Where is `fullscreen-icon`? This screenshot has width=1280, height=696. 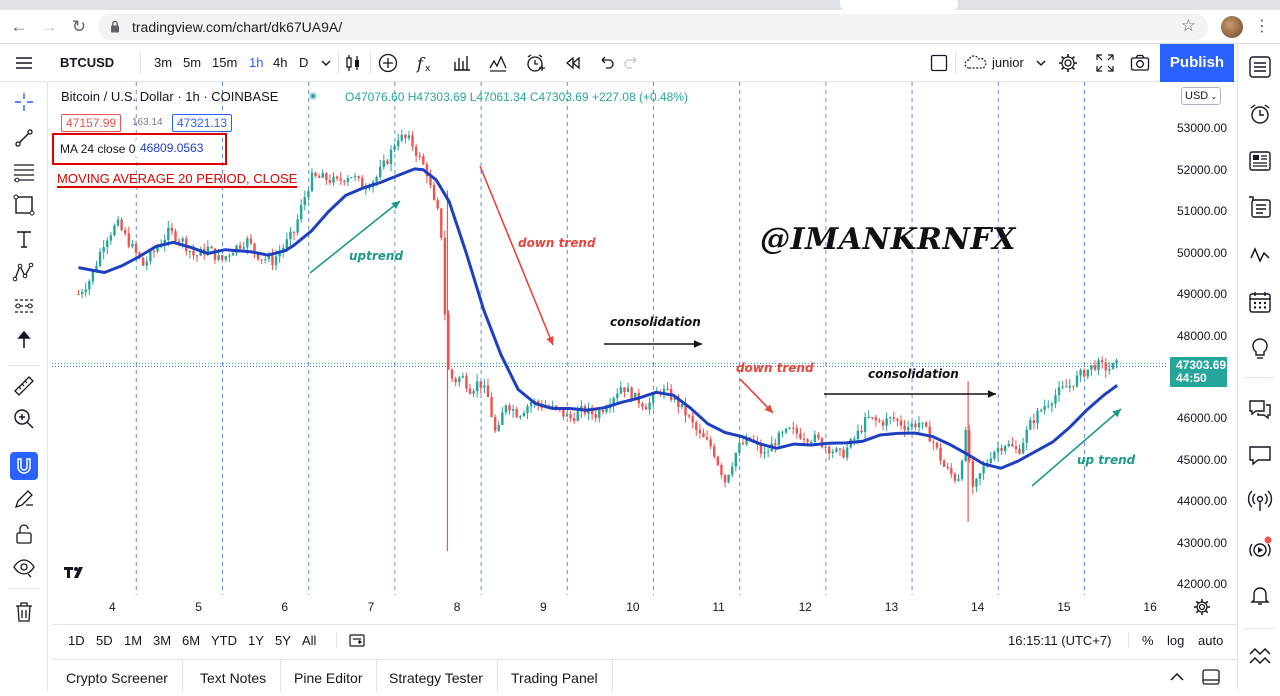 fullscreen-icon is located at coordinates (1105, 63).